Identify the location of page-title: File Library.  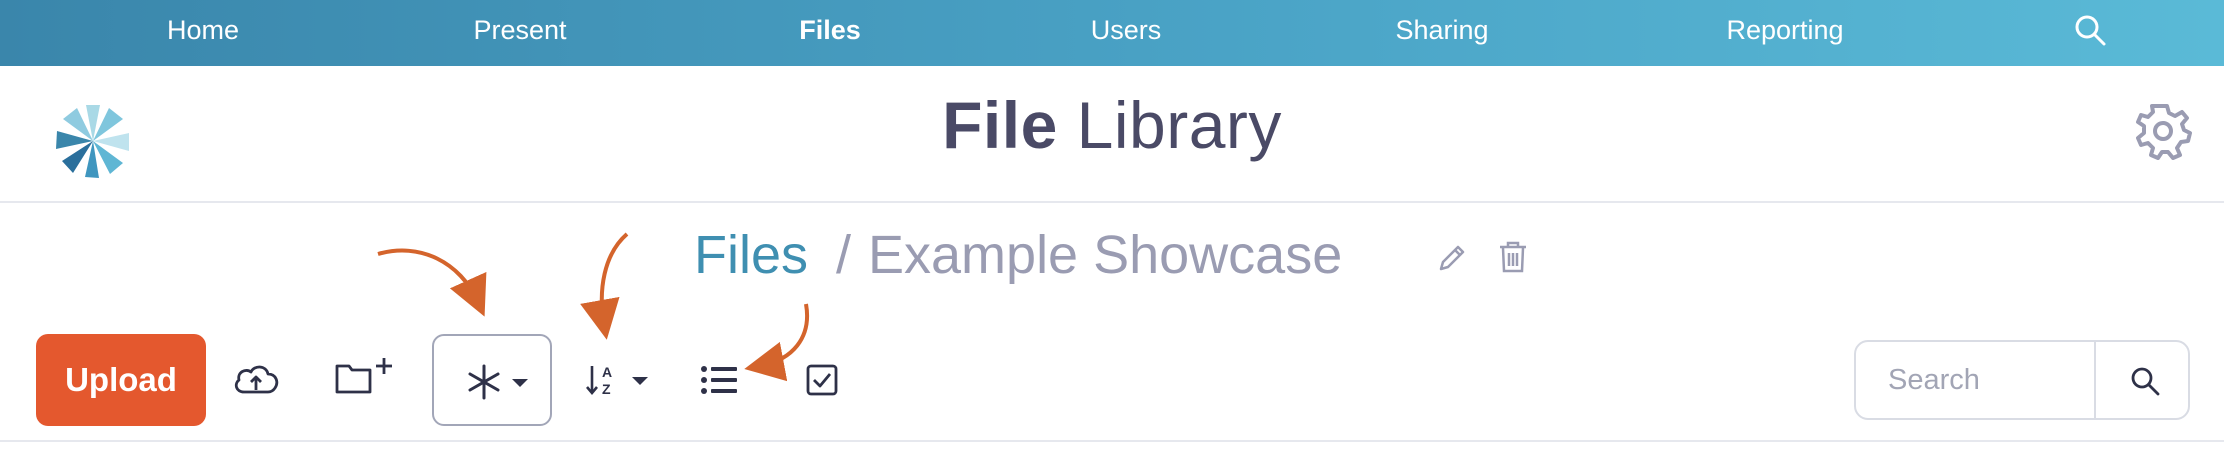
(1112, 125).